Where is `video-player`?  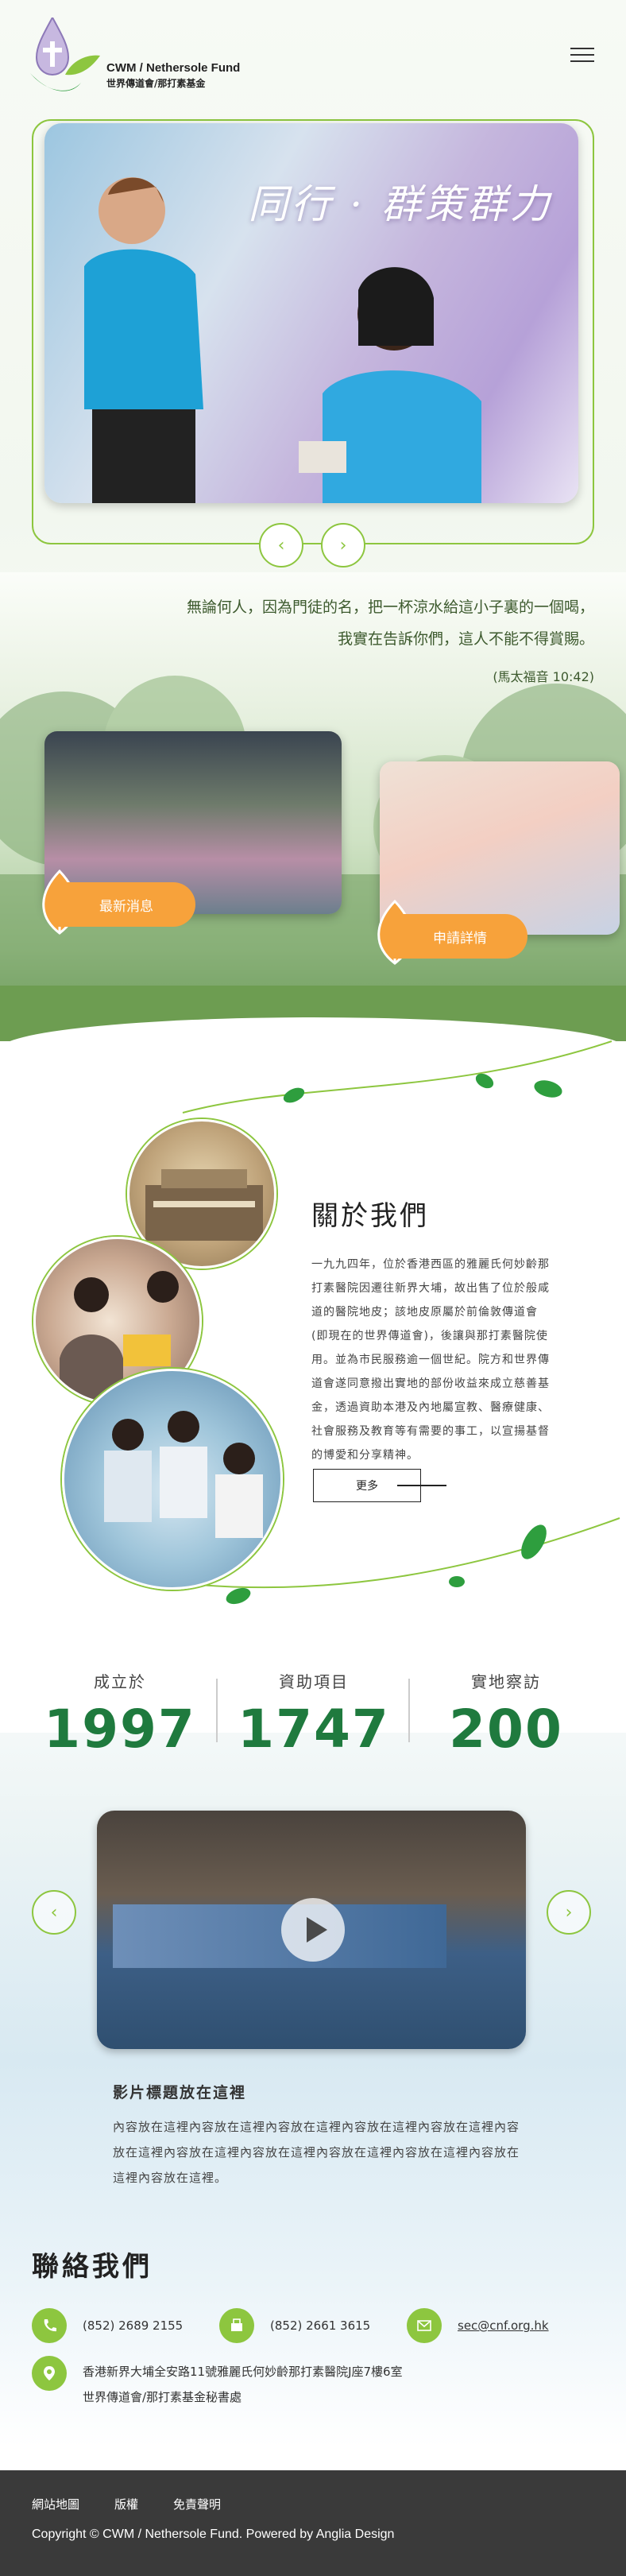 video-player is located at coordinates (311, 1930).